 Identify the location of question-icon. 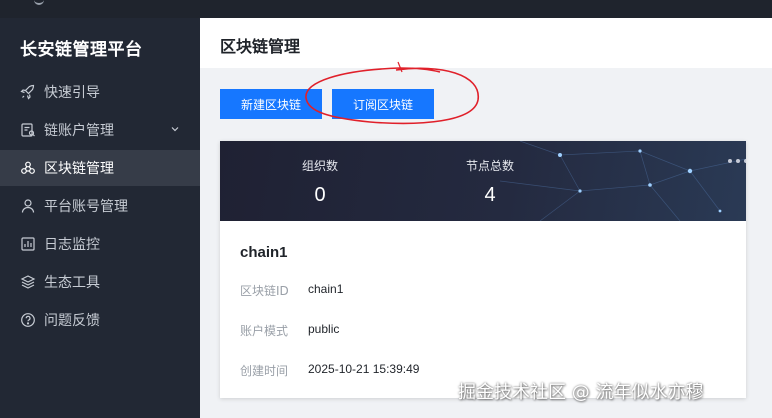
(28, 320).